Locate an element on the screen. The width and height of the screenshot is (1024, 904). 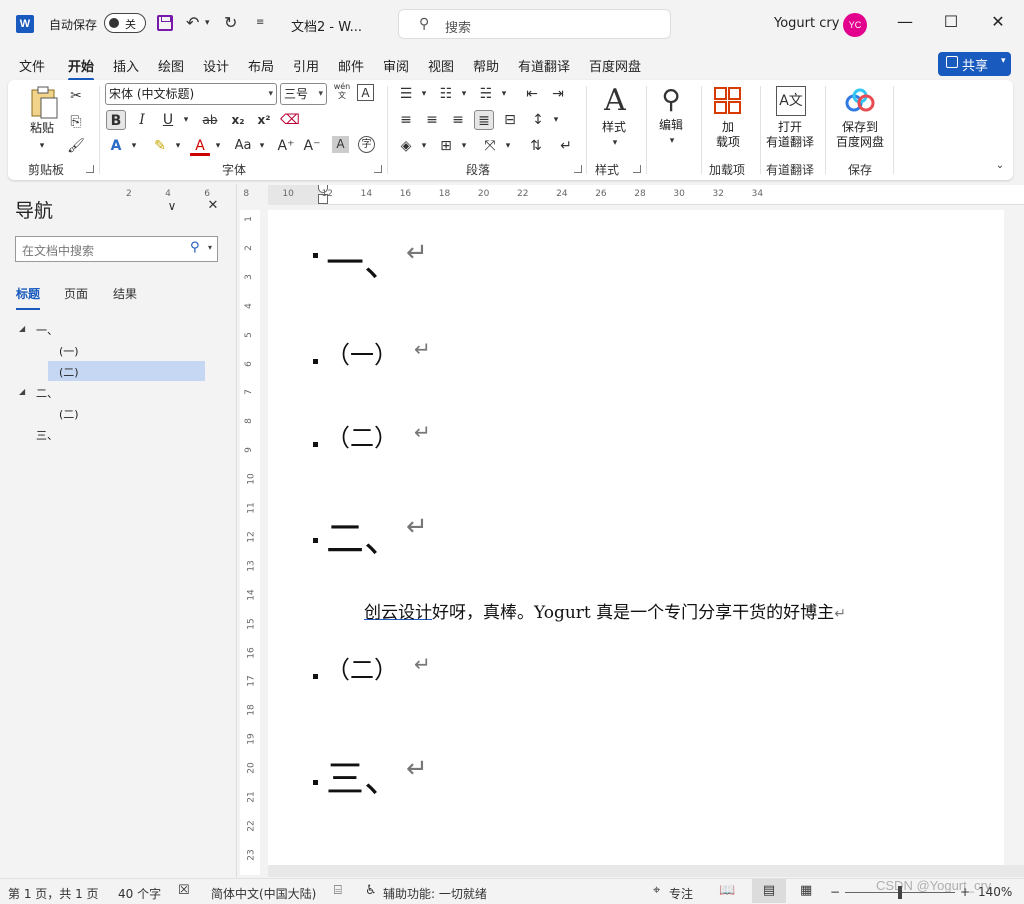
sort-icon: ⇅ is located at coordinates (536, 146).